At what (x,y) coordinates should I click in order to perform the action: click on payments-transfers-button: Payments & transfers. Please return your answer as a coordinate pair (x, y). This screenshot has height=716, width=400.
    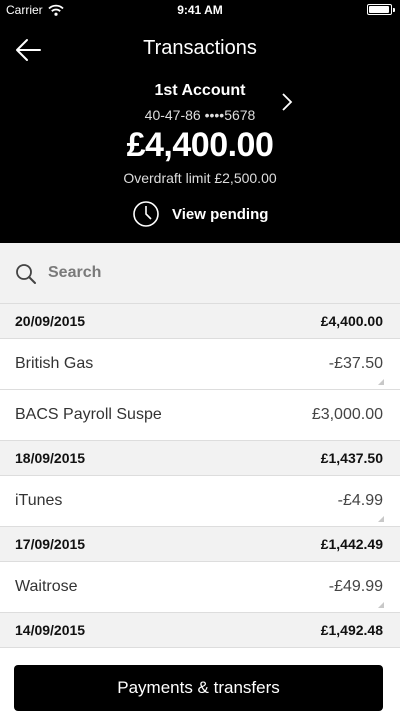
    Looking at the image, I should click on (198, 688).